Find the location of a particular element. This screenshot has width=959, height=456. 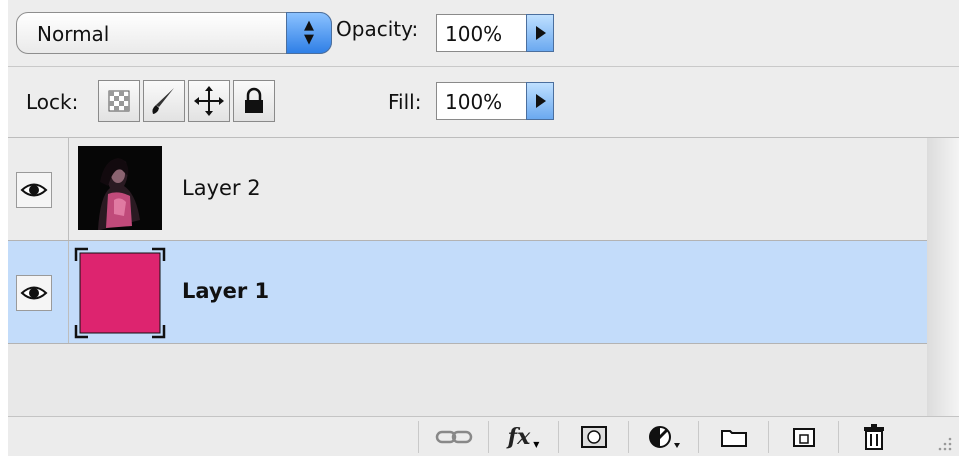

fx-icon: fx is located at coordinates (519, 437).